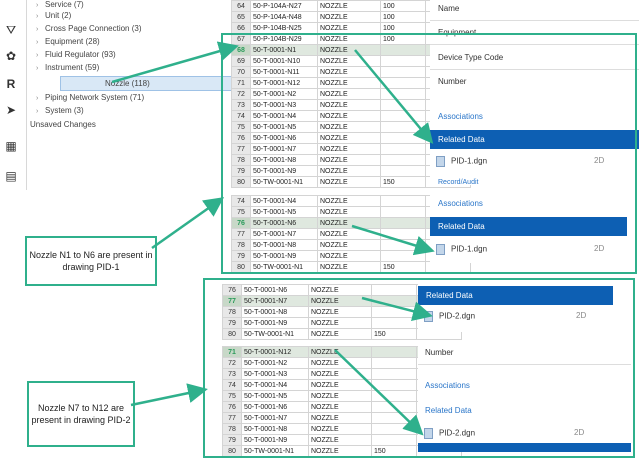 The image size is (639, 459). What do you see at coordinates (397, 308) in the screenshot?
I see `arrow-n7-to-panel` at bounding box center [397, 308].